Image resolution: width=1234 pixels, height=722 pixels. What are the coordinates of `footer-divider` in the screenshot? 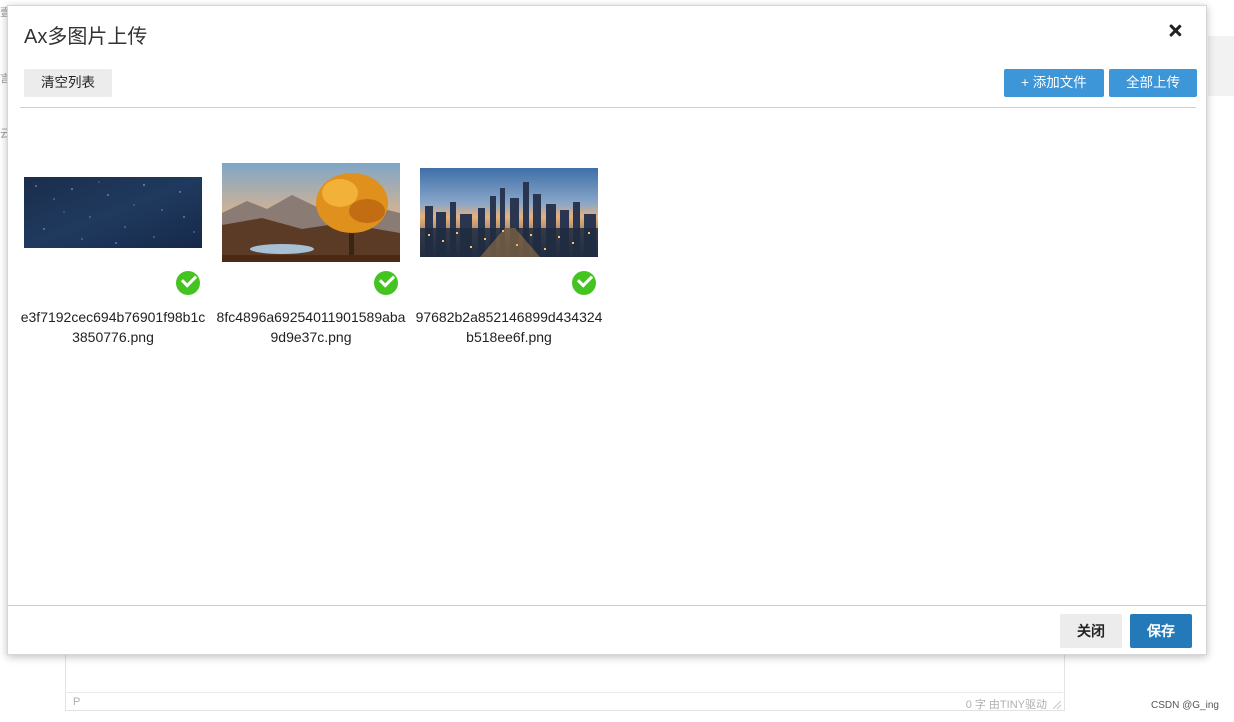 It's located at (607, 605).